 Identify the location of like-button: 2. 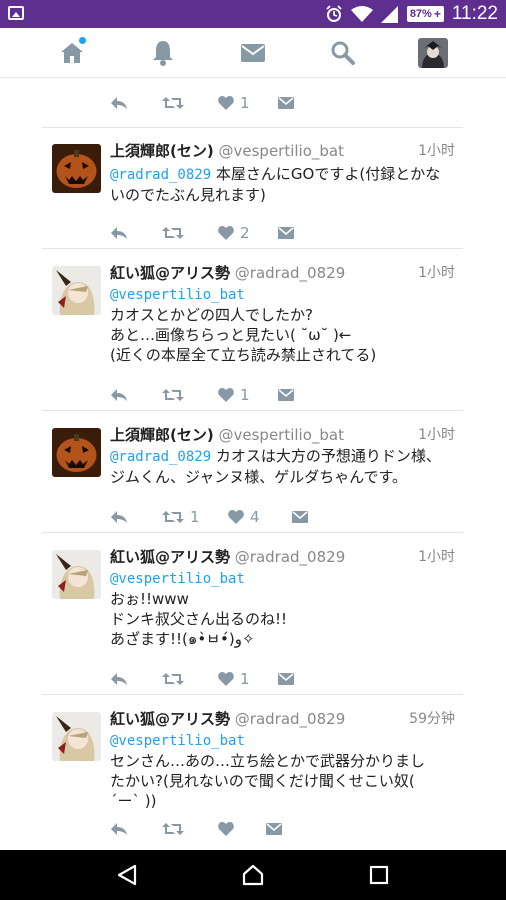
(234, 233).